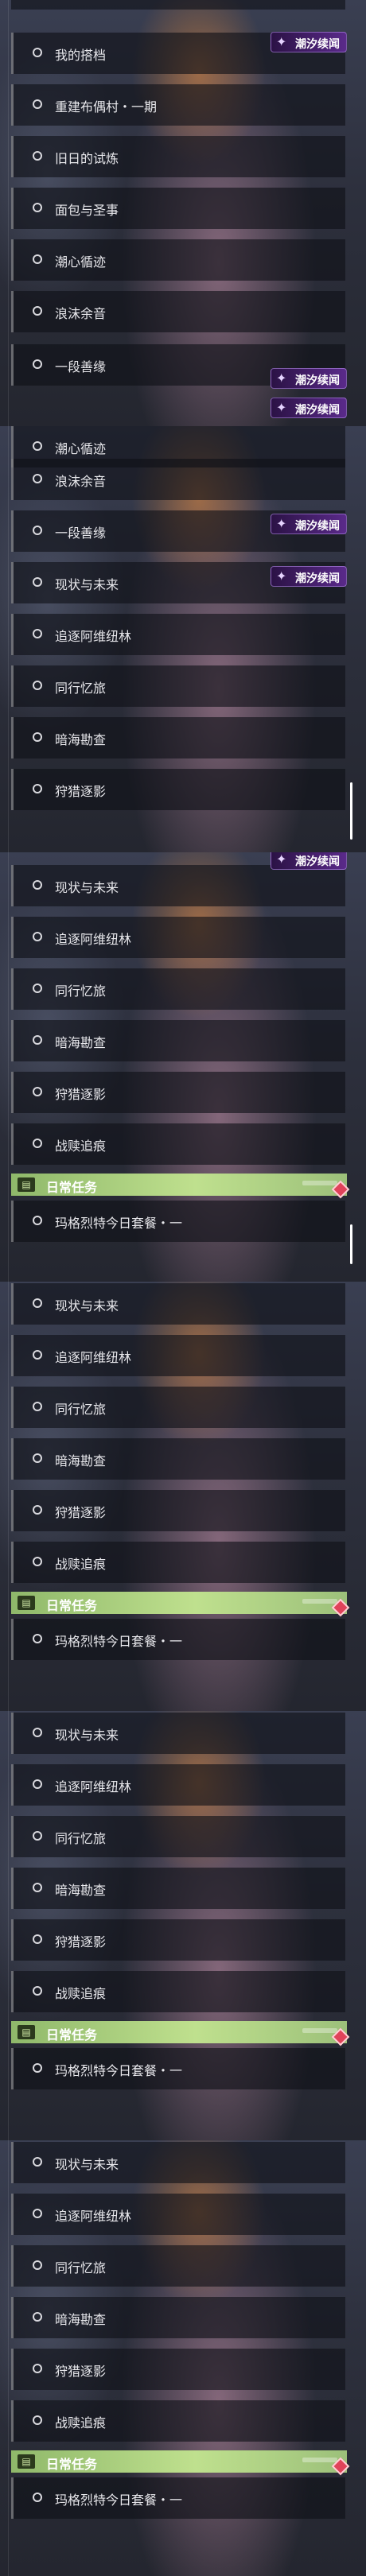  What do you see at coordinates (81, 1512) in the screenshot?
I see `quest-name: 狩猎逐影` at bounding box center [81, 1512].